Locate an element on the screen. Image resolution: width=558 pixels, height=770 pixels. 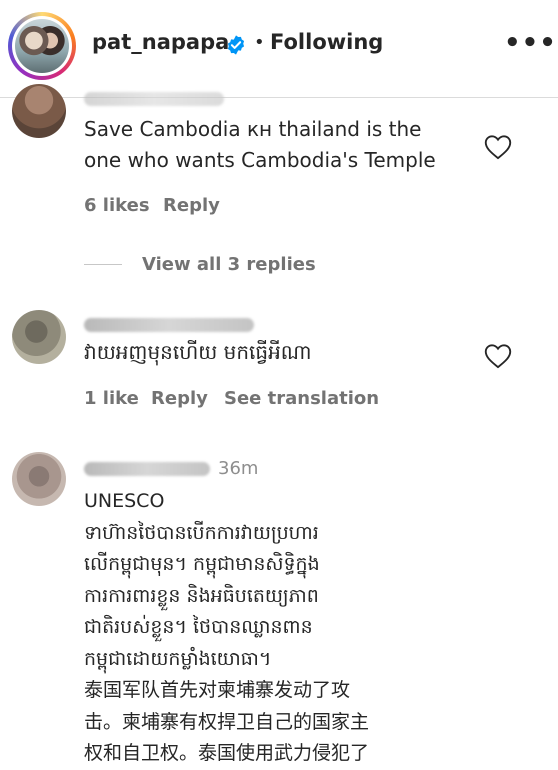
likes-count: 6 likes is located at coordinates (117, 205).